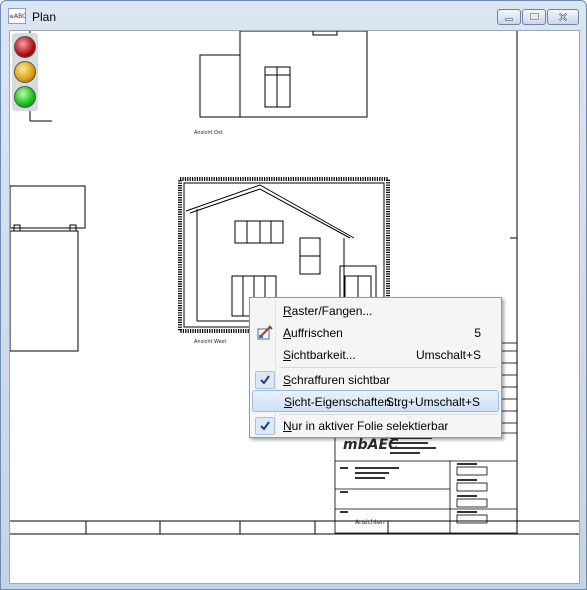  What do you see at coordinates (509, 19) in the screenshot?
I see `minimize-icon` at bounding box center [509, 19].